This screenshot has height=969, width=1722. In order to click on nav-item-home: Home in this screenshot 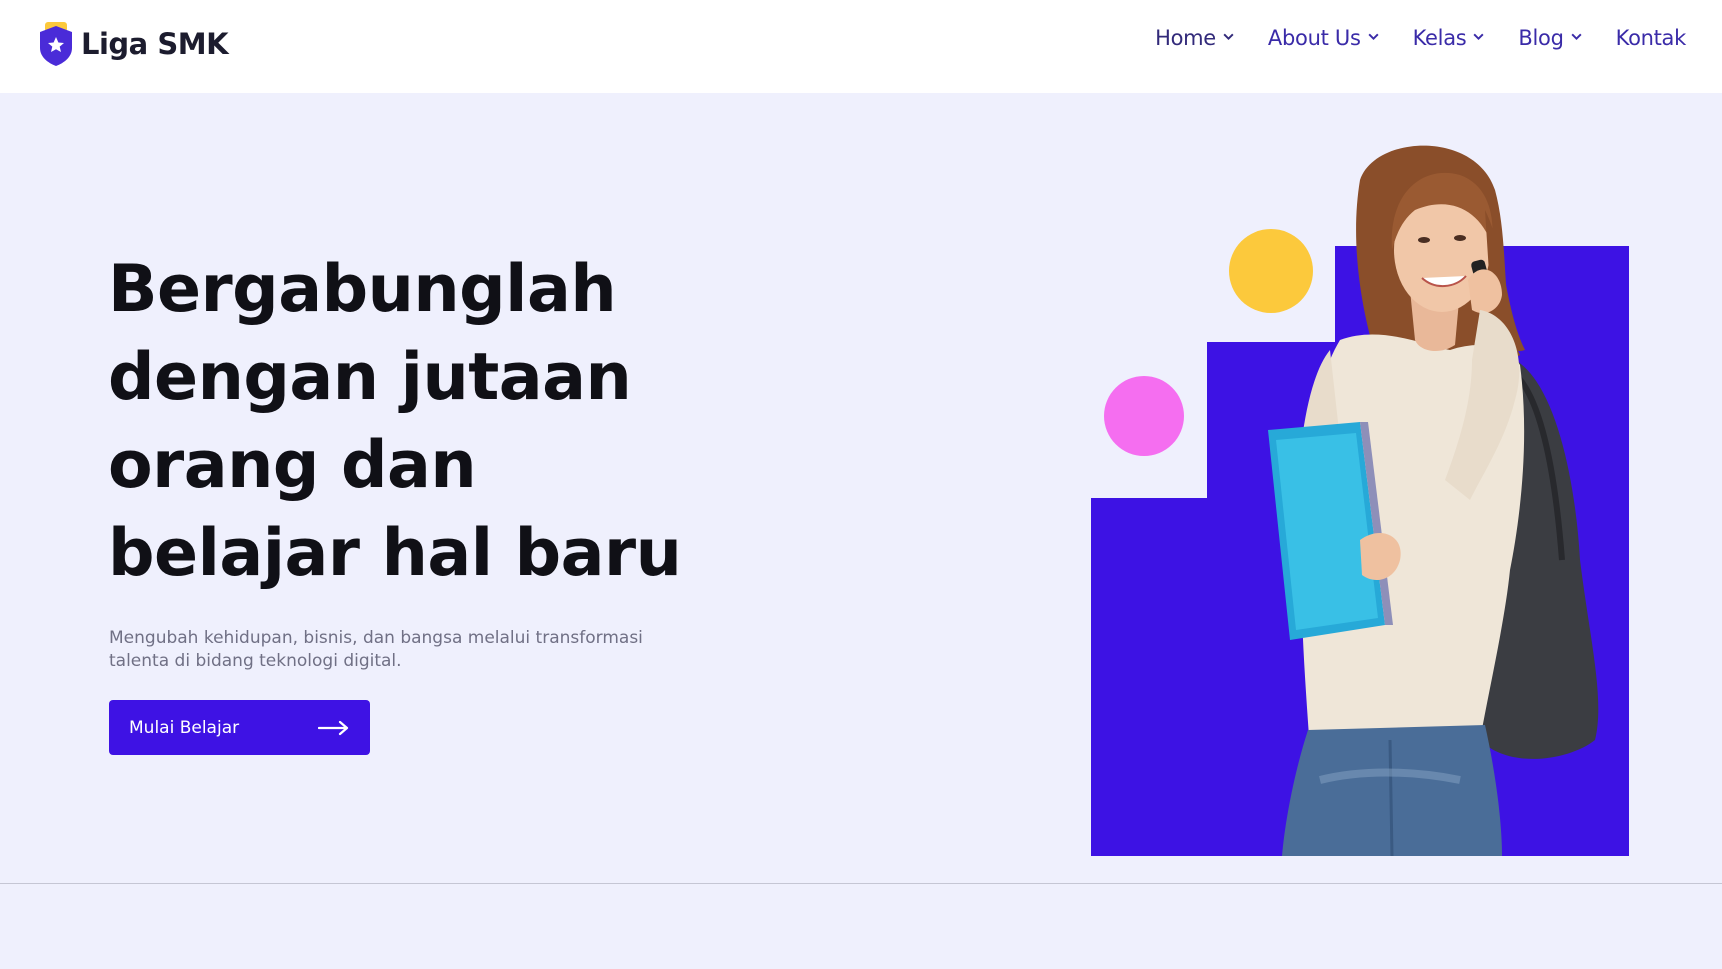, I will do `click(1195, 38)`.